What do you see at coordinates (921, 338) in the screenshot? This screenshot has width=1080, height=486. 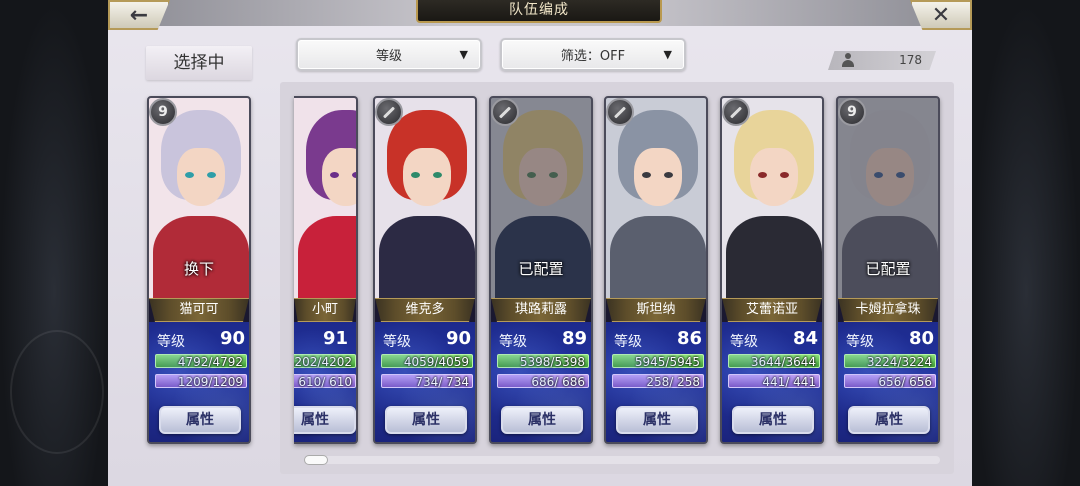 I see `level-value: 80` at bounding box center [921, 338].